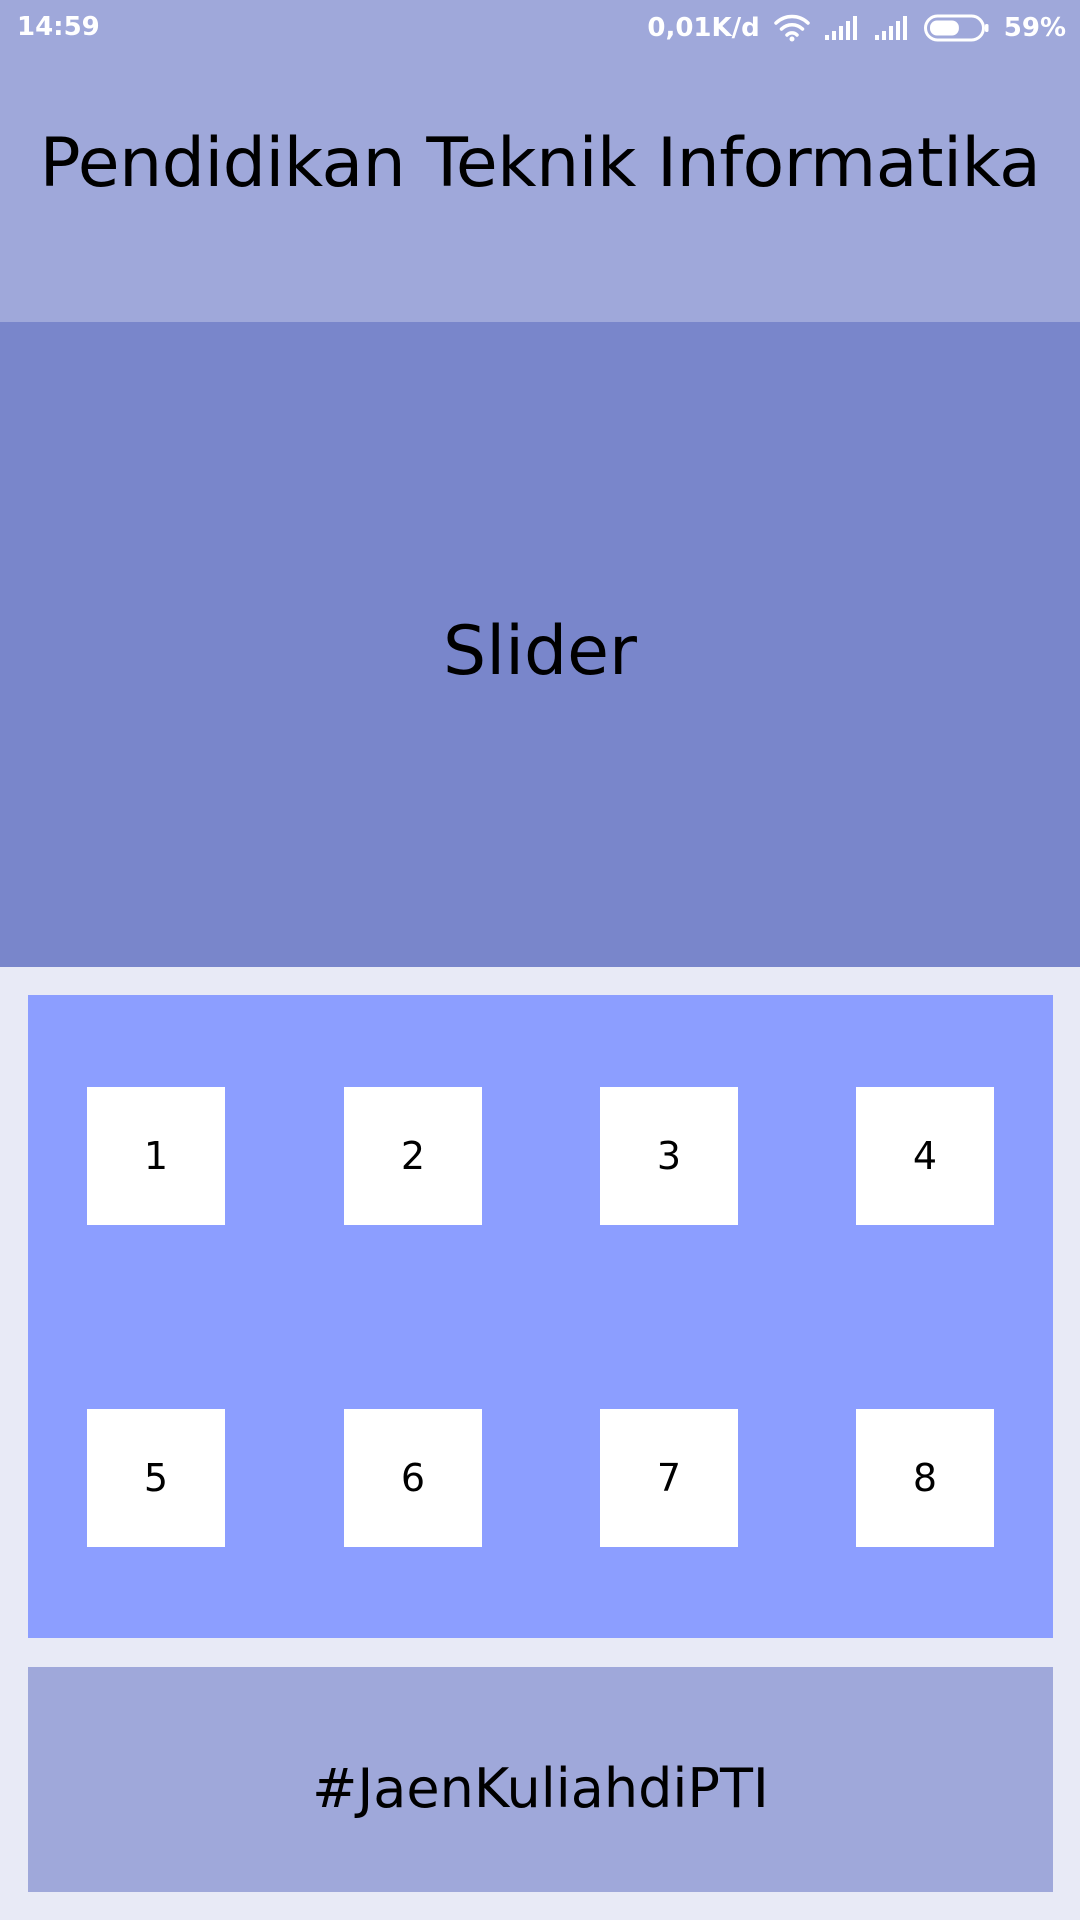  What do you see at coordinates (540, 651) in the screenshot?
I see `slider-label: Slider` at bounding box center [540, 651].